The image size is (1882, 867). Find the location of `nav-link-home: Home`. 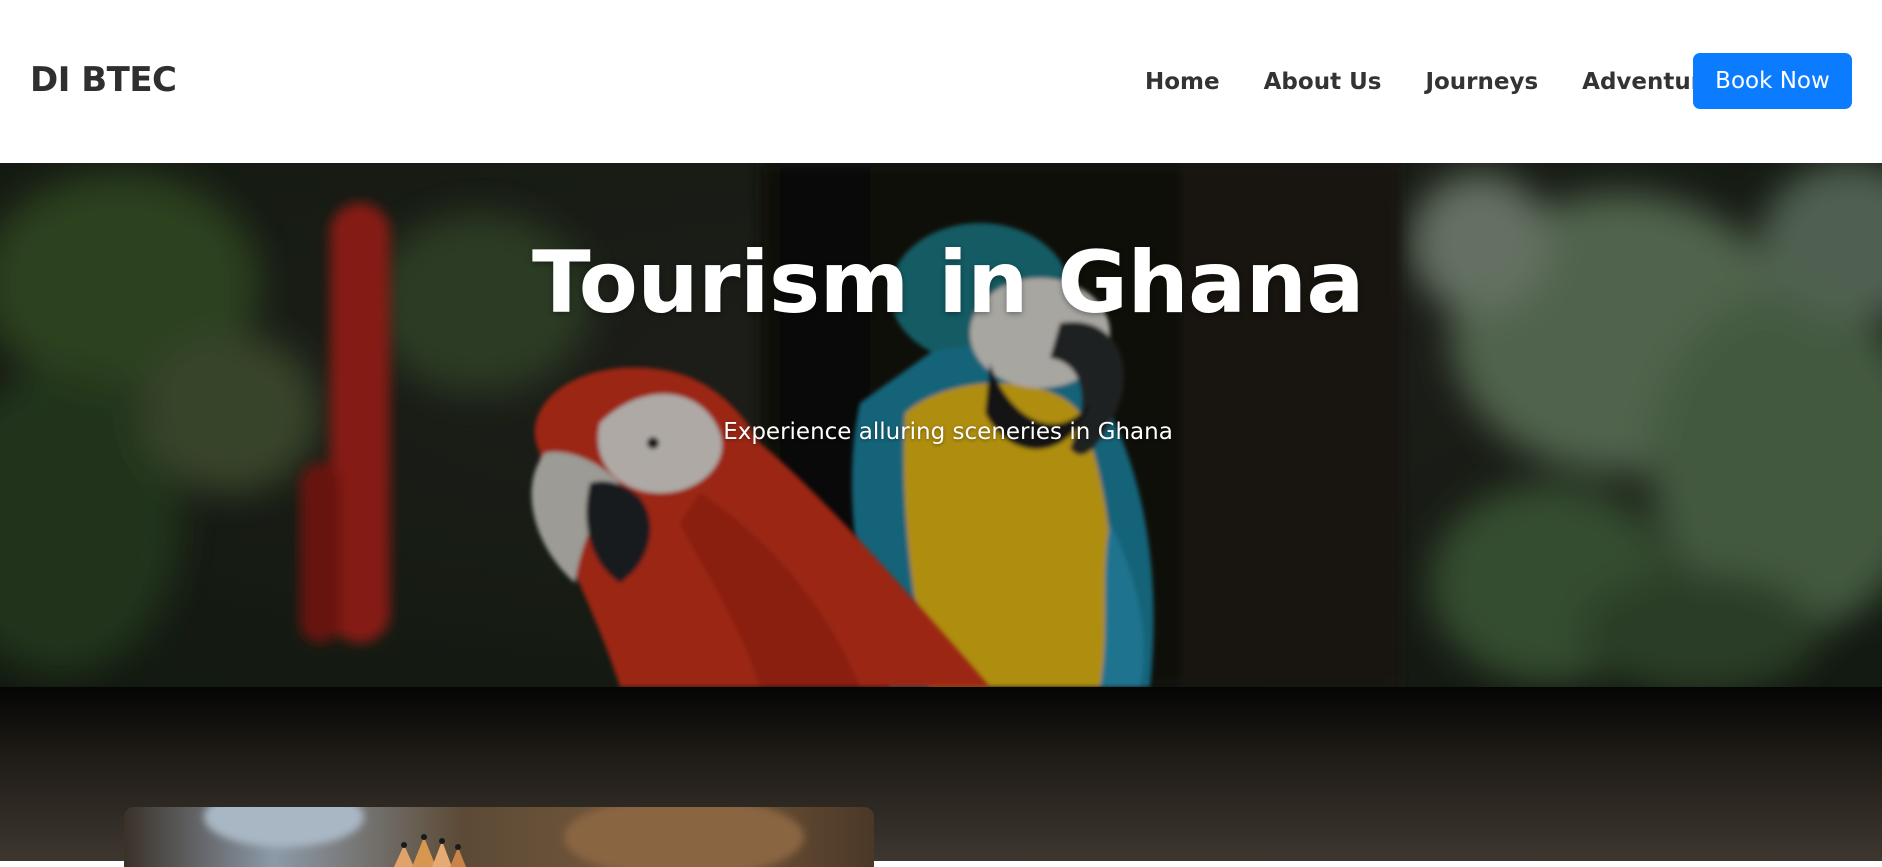

nav-link-home: Home is located at coordinates (1182, 82).